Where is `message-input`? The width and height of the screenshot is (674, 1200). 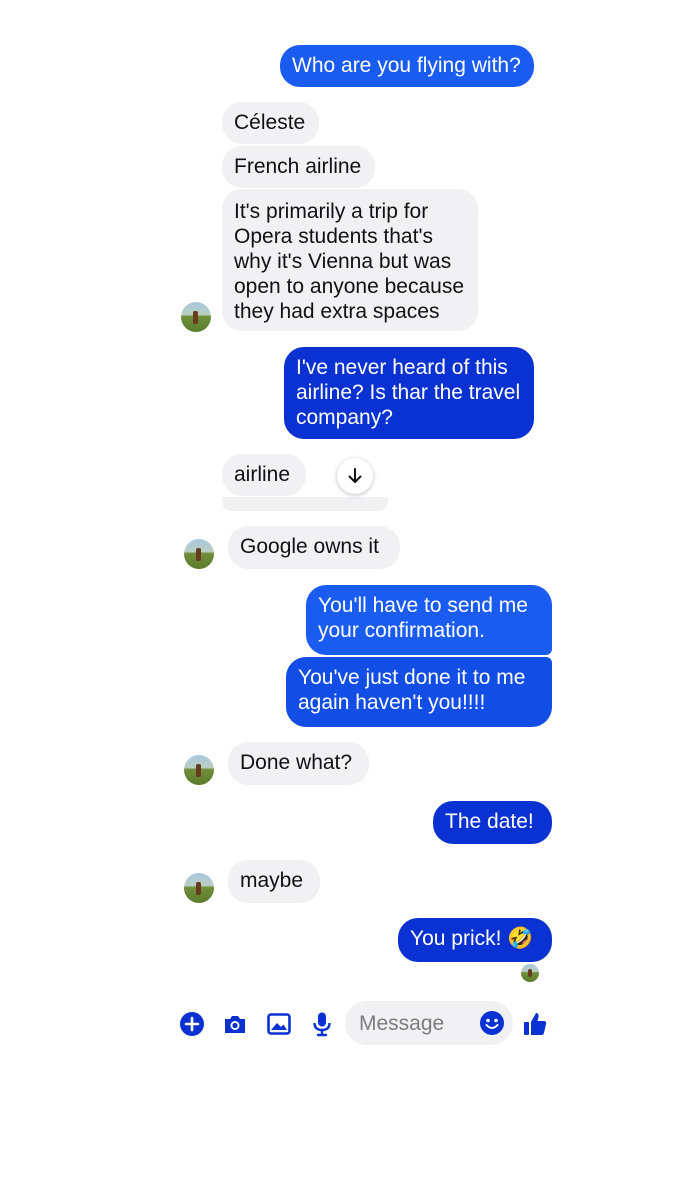 message-input is located at coordinates (419, 1024).